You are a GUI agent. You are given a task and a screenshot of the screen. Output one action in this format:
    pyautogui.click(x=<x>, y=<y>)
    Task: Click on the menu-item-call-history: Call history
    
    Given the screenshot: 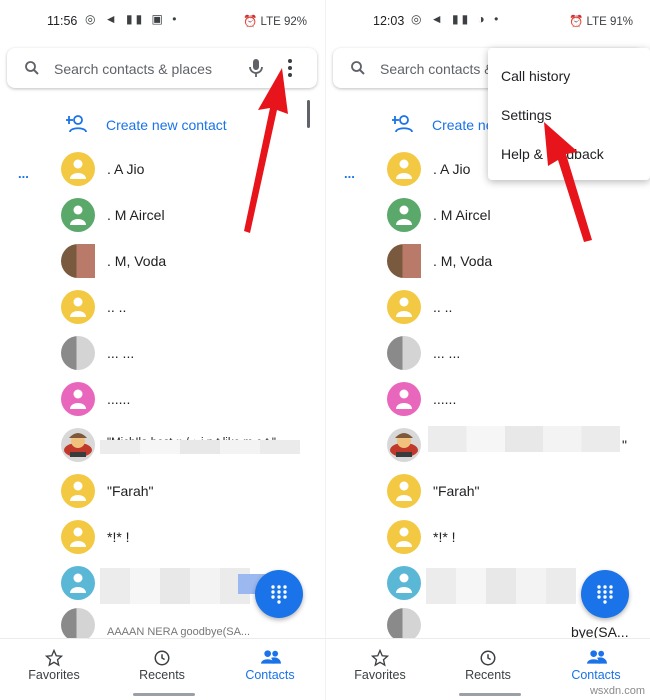 What is the action you would take?
    pyautogui.click(x=569, y=76)
    